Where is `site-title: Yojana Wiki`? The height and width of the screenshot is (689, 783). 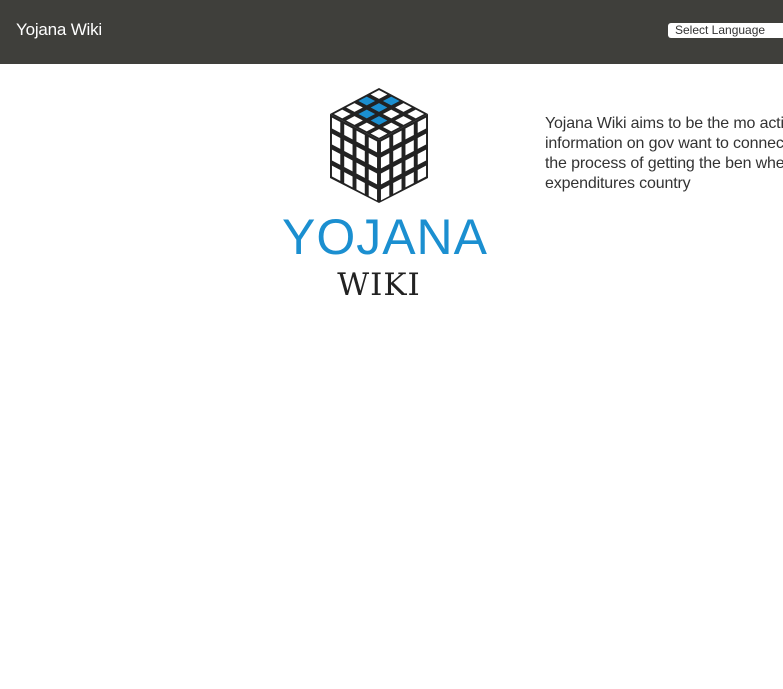 site-title: Yojana Wiki is located at coordinates (59, 30).